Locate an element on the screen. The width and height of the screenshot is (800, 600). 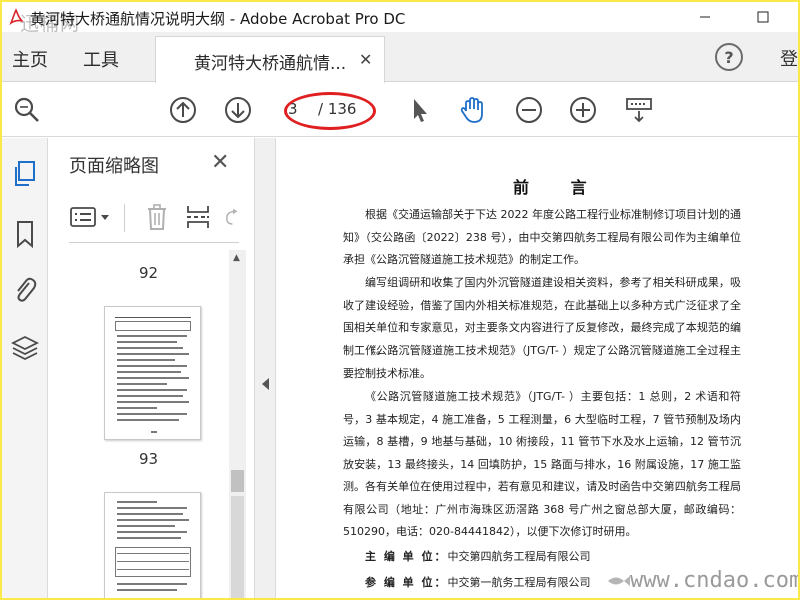
editor-line: 主 编 单 位：中交第四航务工程局有限公司 is located at coordinates (478, 556).